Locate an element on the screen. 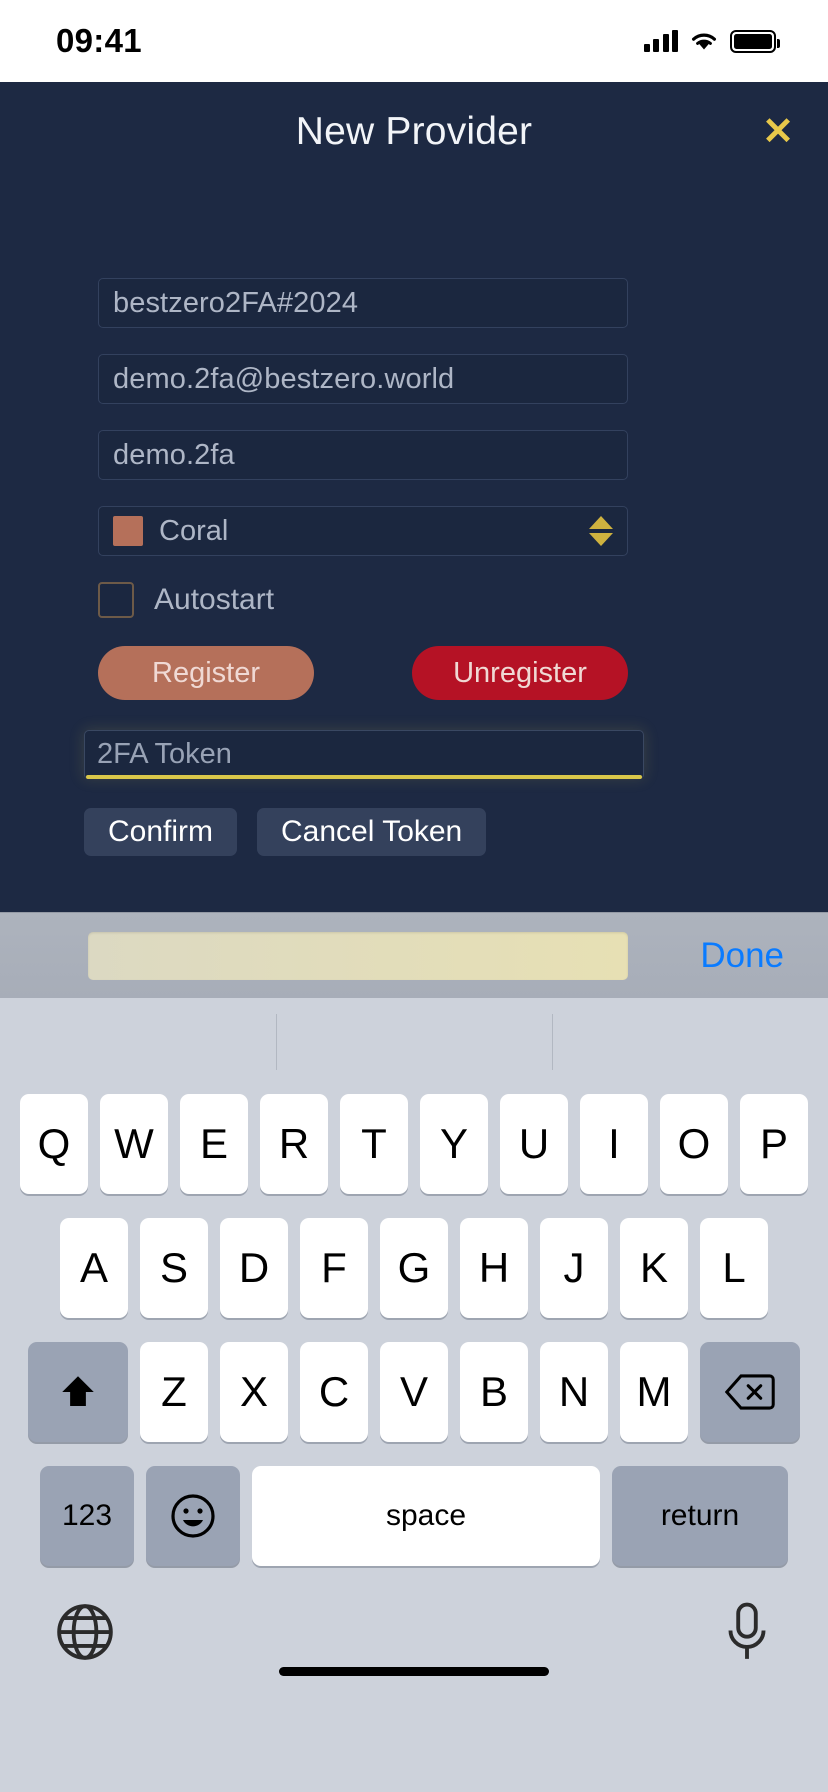 This screenshot has height=1792, width=828. token-input-placeholder: 2FA Token is located at coordinates (164, 753).